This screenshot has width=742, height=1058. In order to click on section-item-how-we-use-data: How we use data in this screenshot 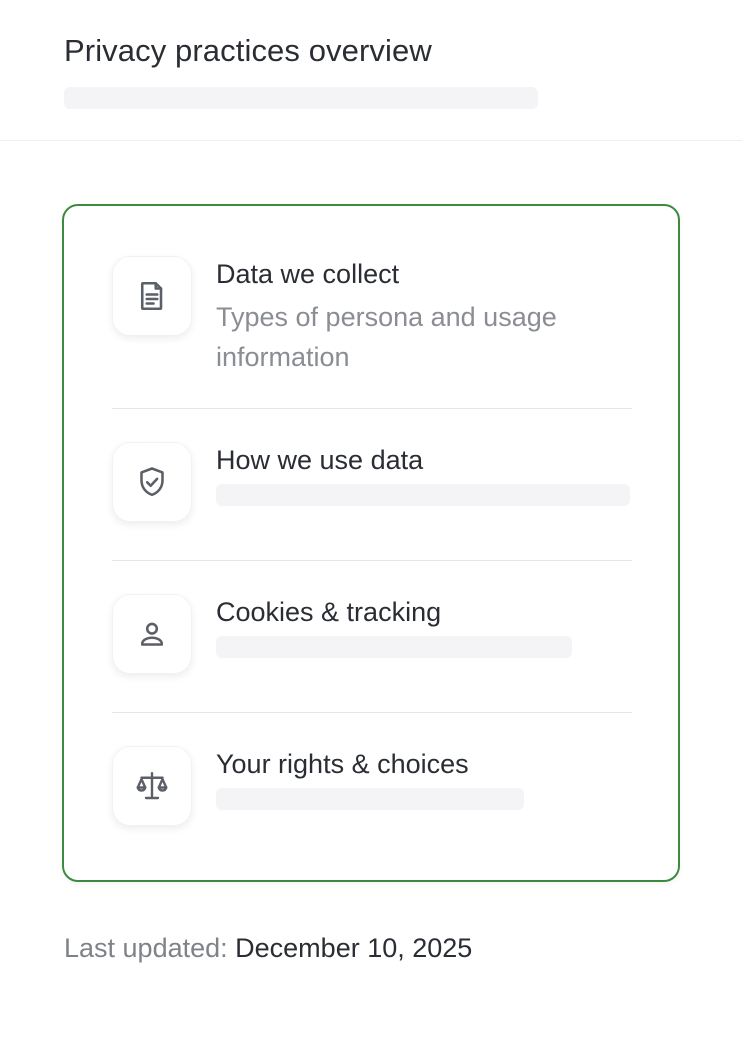, I will do `click(372, 482)`.